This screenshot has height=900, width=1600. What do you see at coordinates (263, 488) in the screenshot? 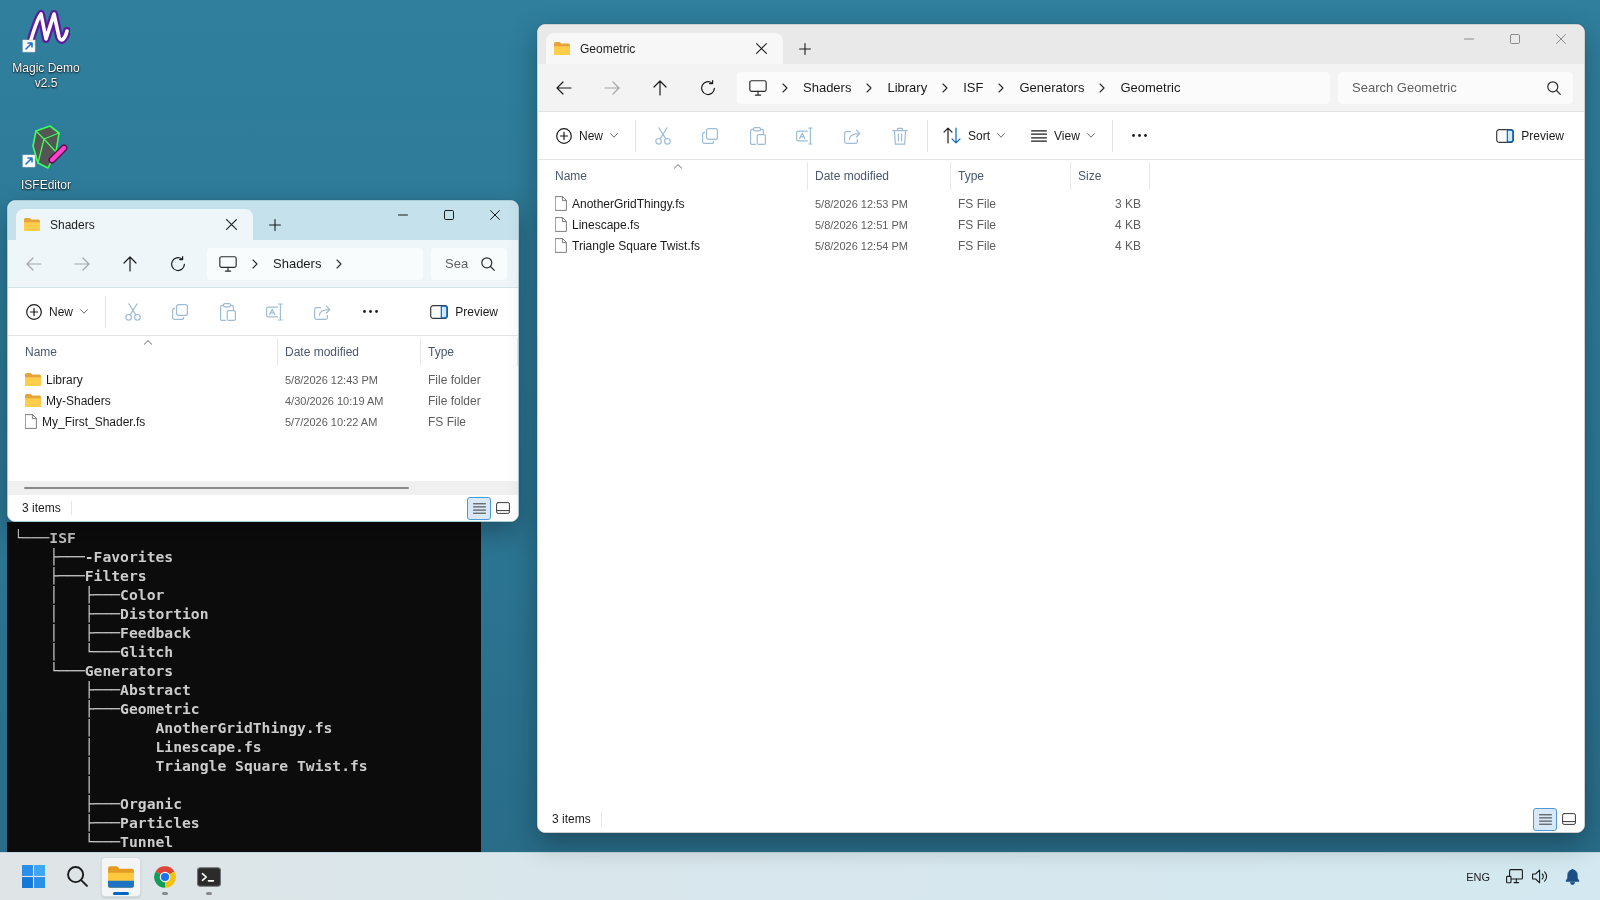
I see `horizontal-scrollbar` at bounding box center [263, 488].